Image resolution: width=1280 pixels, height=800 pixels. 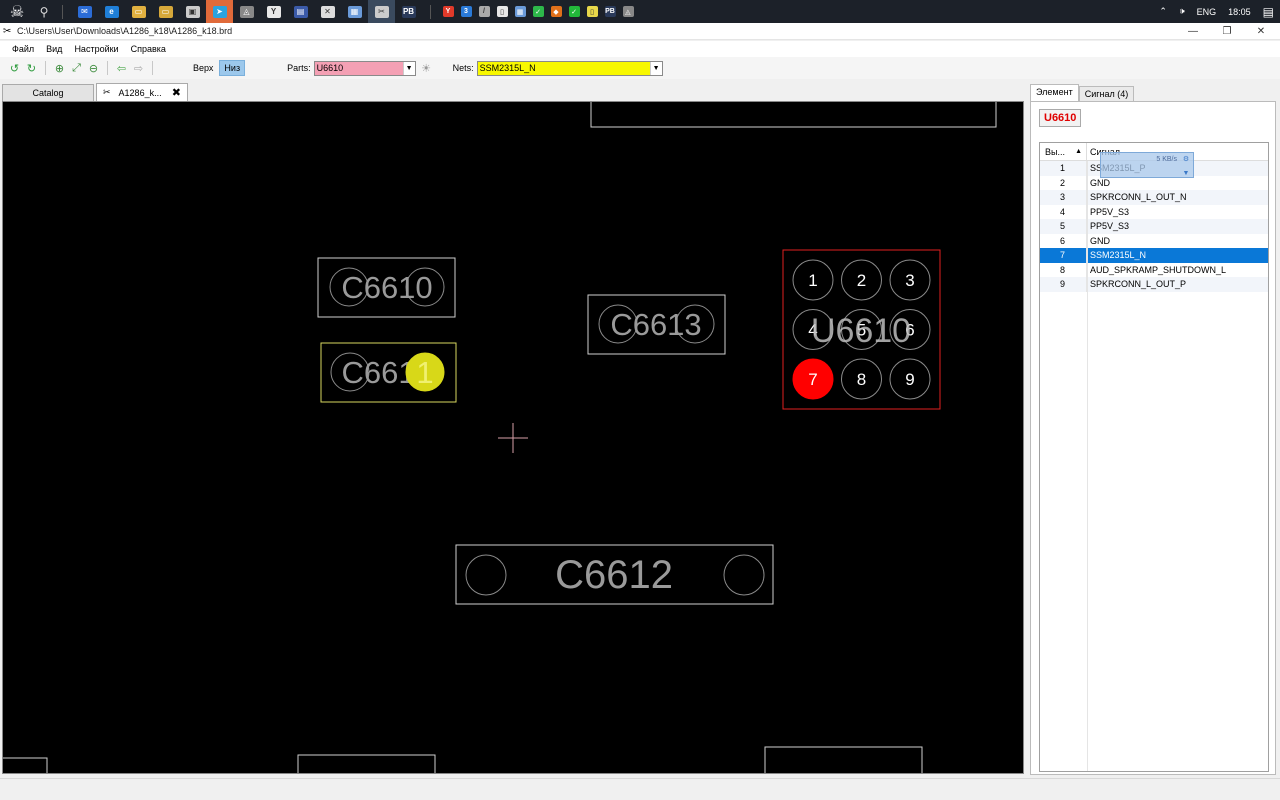 I want to click on pin-number-cell: 2, so click(x=1063, y=182).